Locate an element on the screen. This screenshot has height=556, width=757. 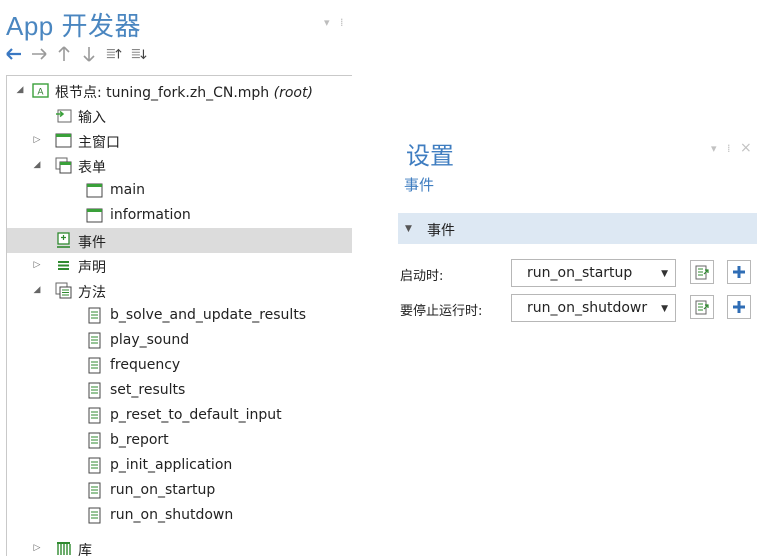
input-icon is located at coordinates (63, 115).